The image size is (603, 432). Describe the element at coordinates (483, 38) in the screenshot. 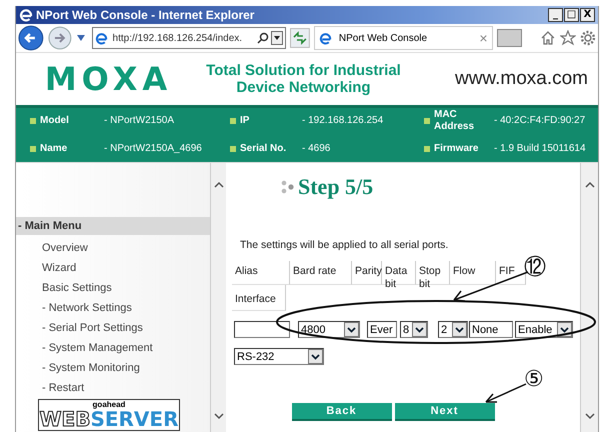

I see `close-tab-button: ×` at that location.